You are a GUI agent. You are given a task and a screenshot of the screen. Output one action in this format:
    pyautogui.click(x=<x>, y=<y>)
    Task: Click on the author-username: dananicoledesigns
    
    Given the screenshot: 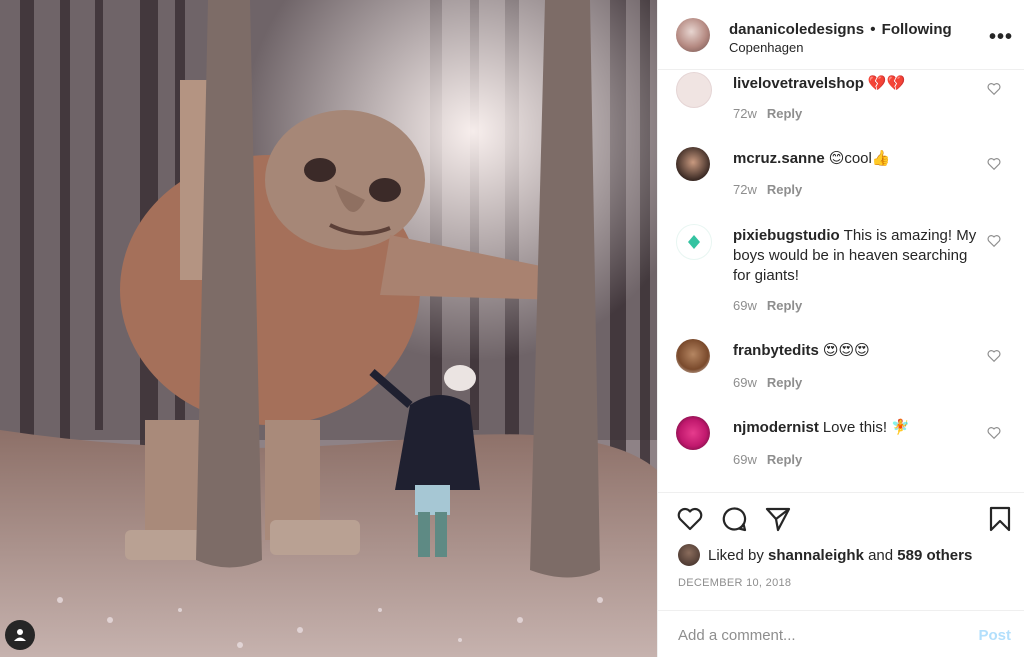 What is the action you would take?
    pyautogui.click(x=796, y=29)
    